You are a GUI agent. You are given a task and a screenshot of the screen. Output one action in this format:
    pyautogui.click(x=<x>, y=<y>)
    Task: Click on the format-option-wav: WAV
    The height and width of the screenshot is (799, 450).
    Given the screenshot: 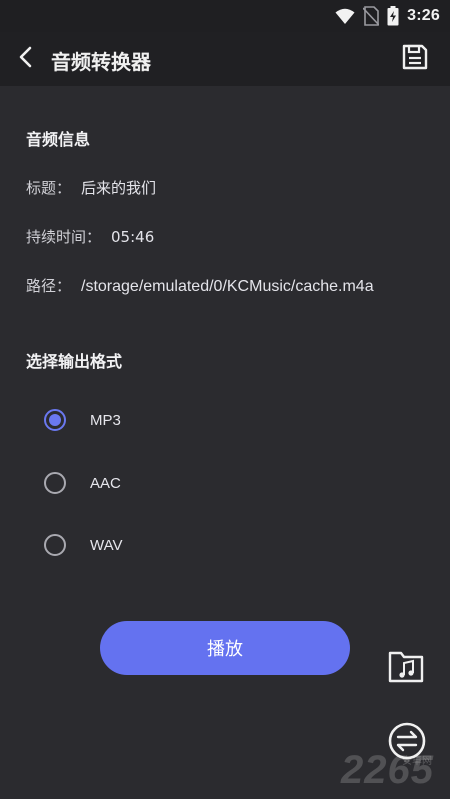 What is the action you would take?
    pyautogui.click(x=83, y=545)
    